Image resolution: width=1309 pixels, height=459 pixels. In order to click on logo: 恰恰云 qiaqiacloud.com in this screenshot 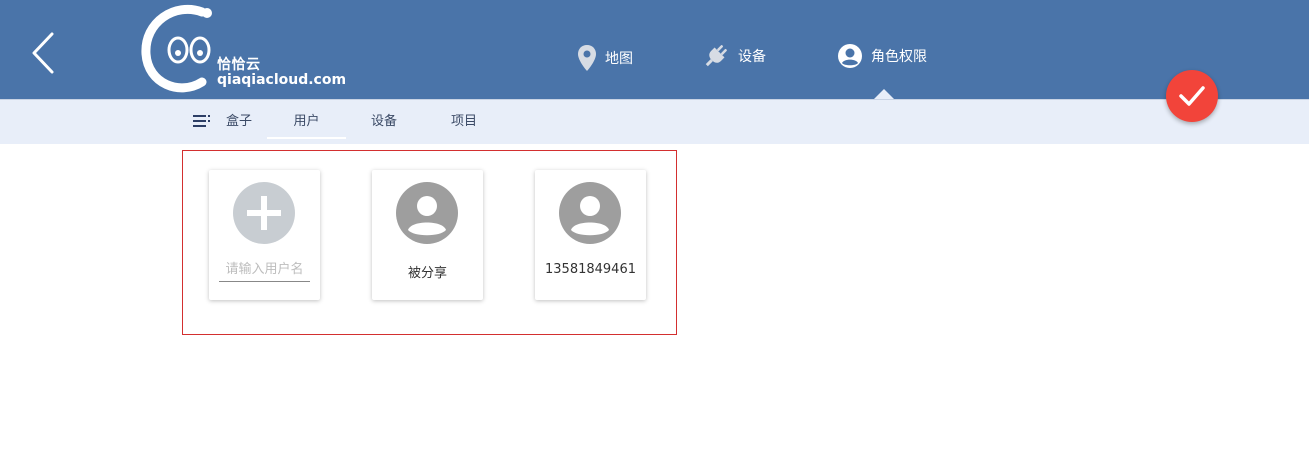, I will do `click(245, 49)`.